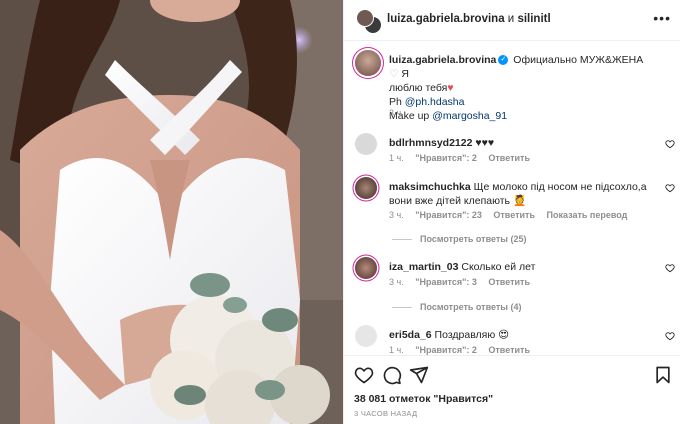  What do you see at coordinates (395, 102) in the screenshot?
I see `ph-label: Ph` at bounding box center [395, 102].